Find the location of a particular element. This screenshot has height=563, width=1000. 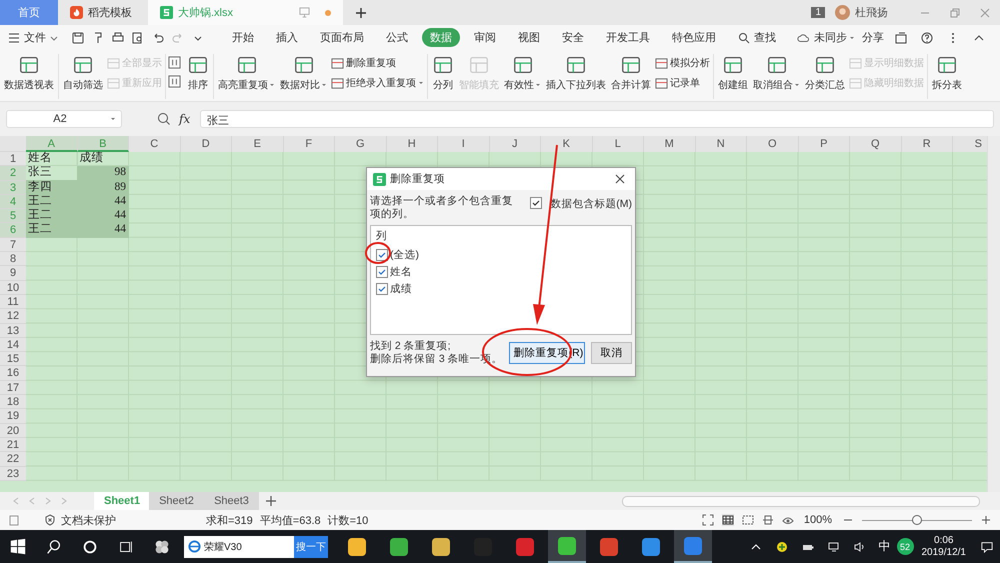

save-icon is located at coordinates (78, 38).